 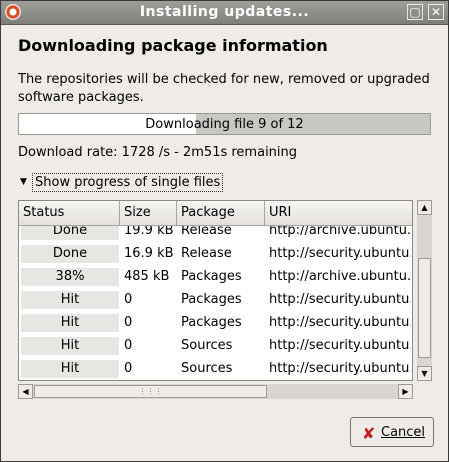 What do you see at coordinates (221, 213) in the screenshot?
I see `column-header-package: Package` at bounding box center [221, 213].